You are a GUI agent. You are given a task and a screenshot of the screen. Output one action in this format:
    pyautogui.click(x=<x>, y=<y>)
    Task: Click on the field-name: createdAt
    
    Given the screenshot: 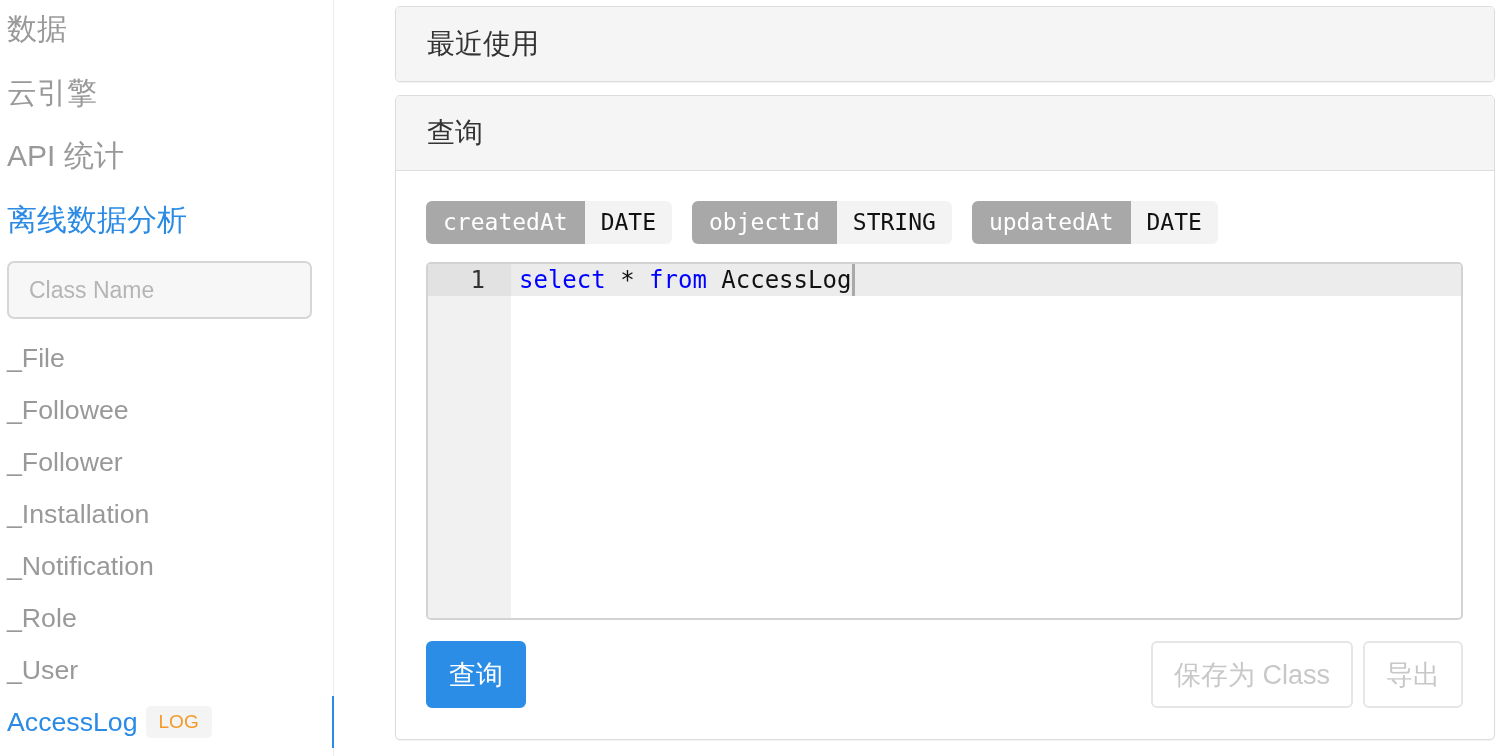 What is the action you would take?
    pyautogui.click(x=505, y=222)
    